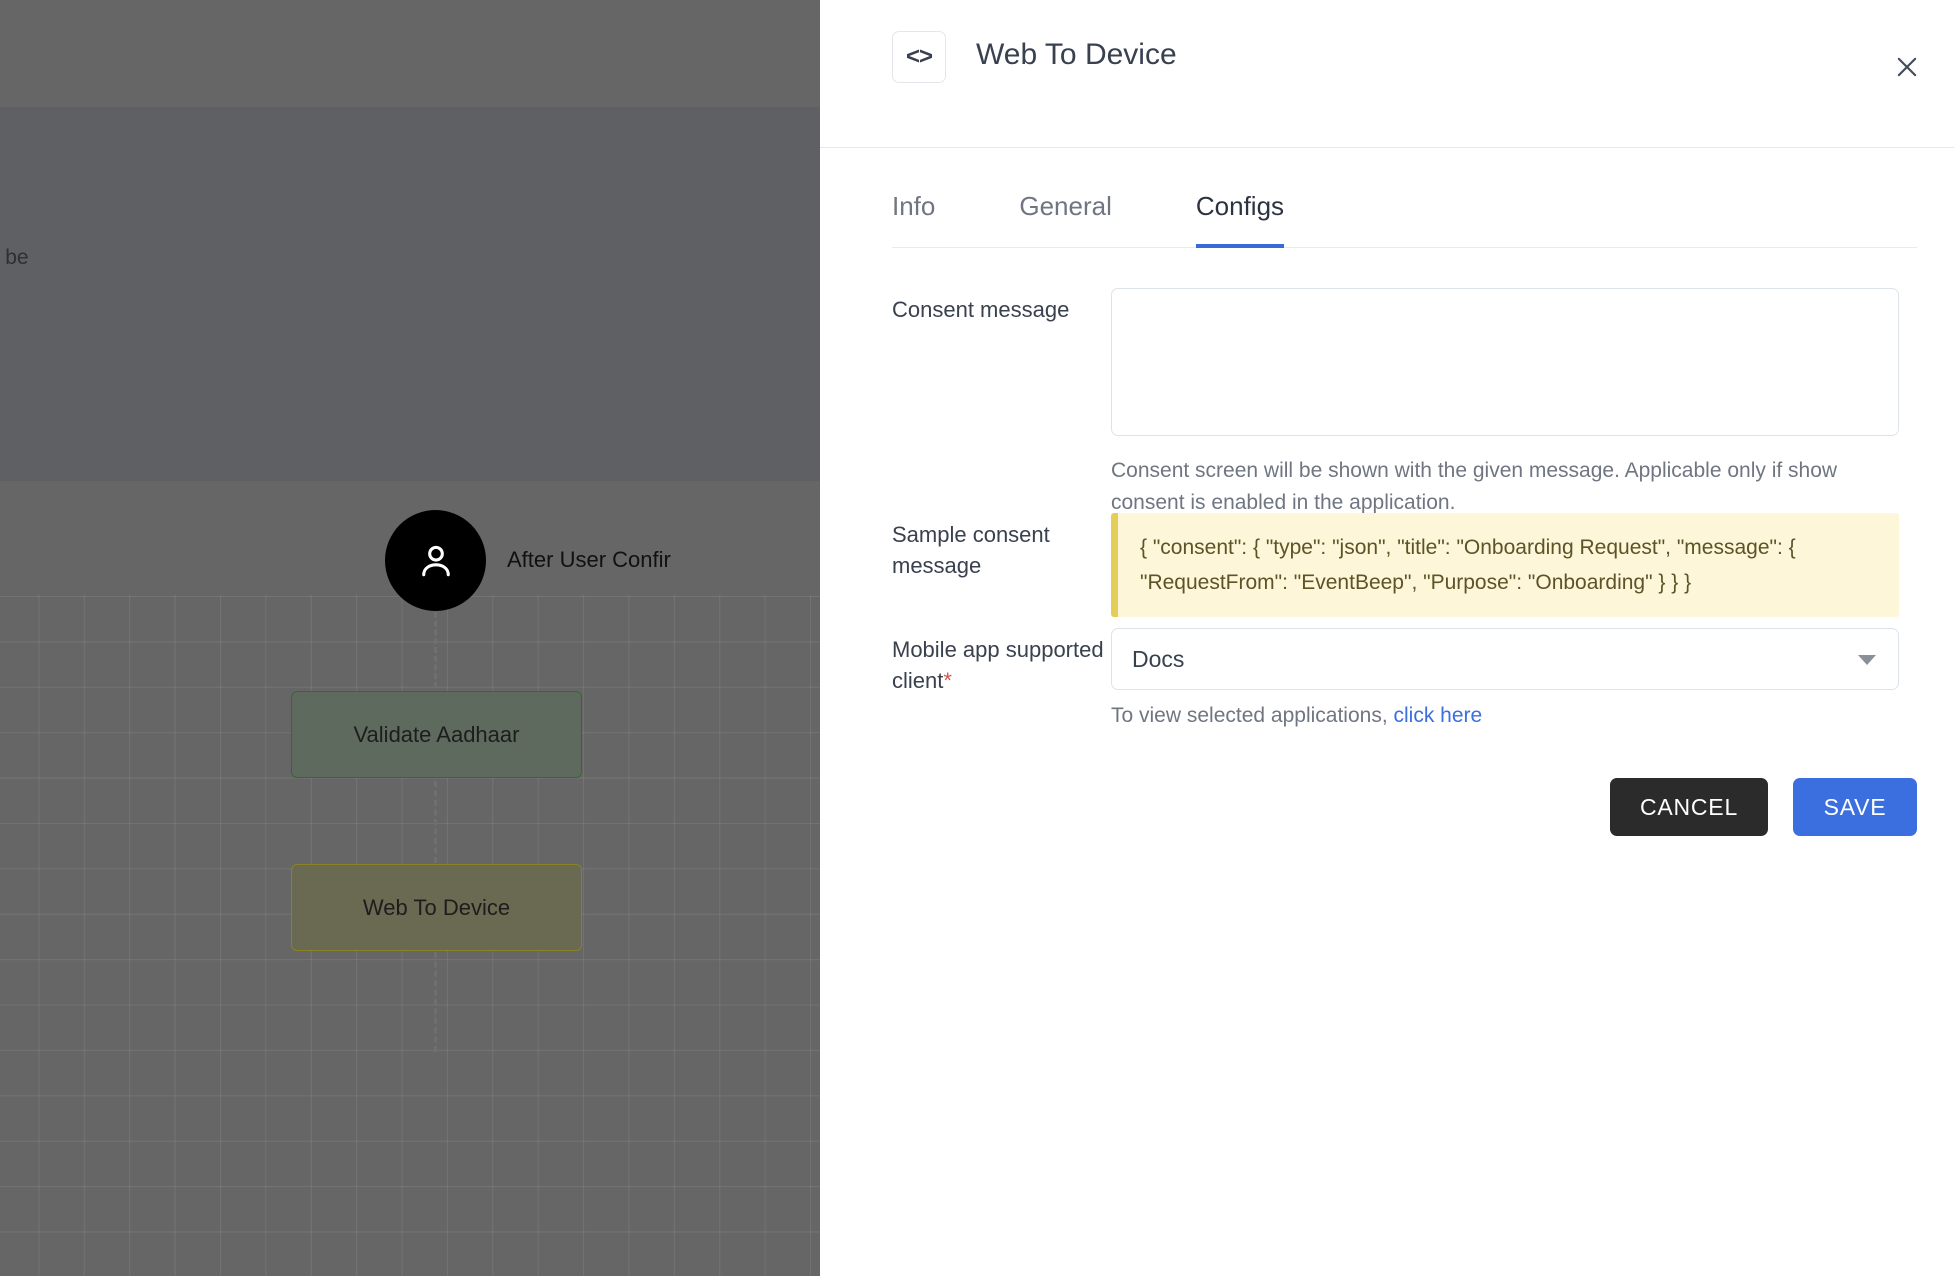  I want to click on flow-node-label: Validate Aadhaar, so click(436, 734).